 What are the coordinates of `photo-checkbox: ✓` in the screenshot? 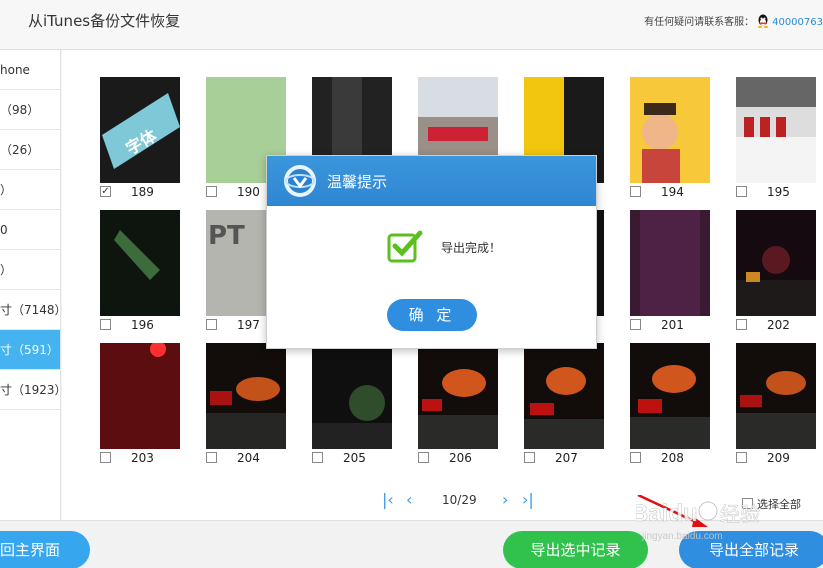 It's located at (105, 191).